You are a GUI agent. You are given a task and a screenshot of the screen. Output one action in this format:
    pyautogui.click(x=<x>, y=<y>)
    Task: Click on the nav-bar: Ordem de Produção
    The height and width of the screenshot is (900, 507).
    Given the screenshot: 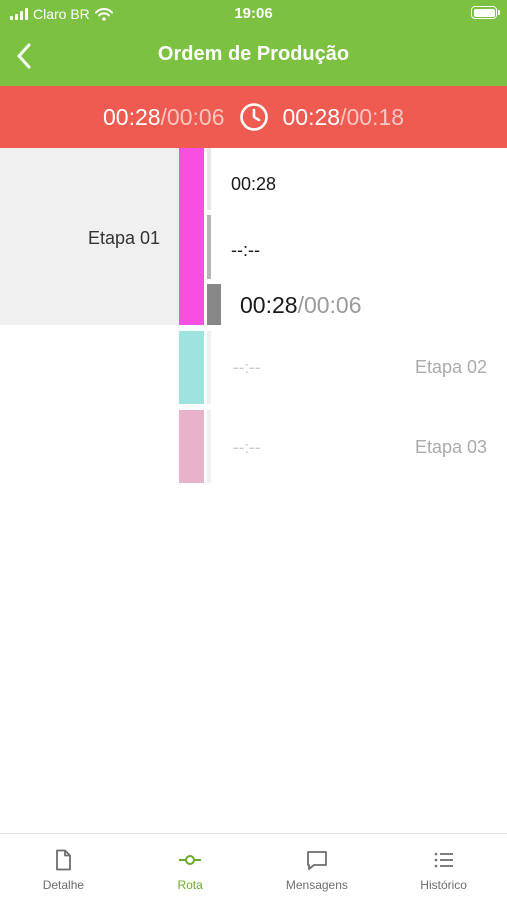 What is the action you would take?
    pyautogui.click(x=253, y=56)
    